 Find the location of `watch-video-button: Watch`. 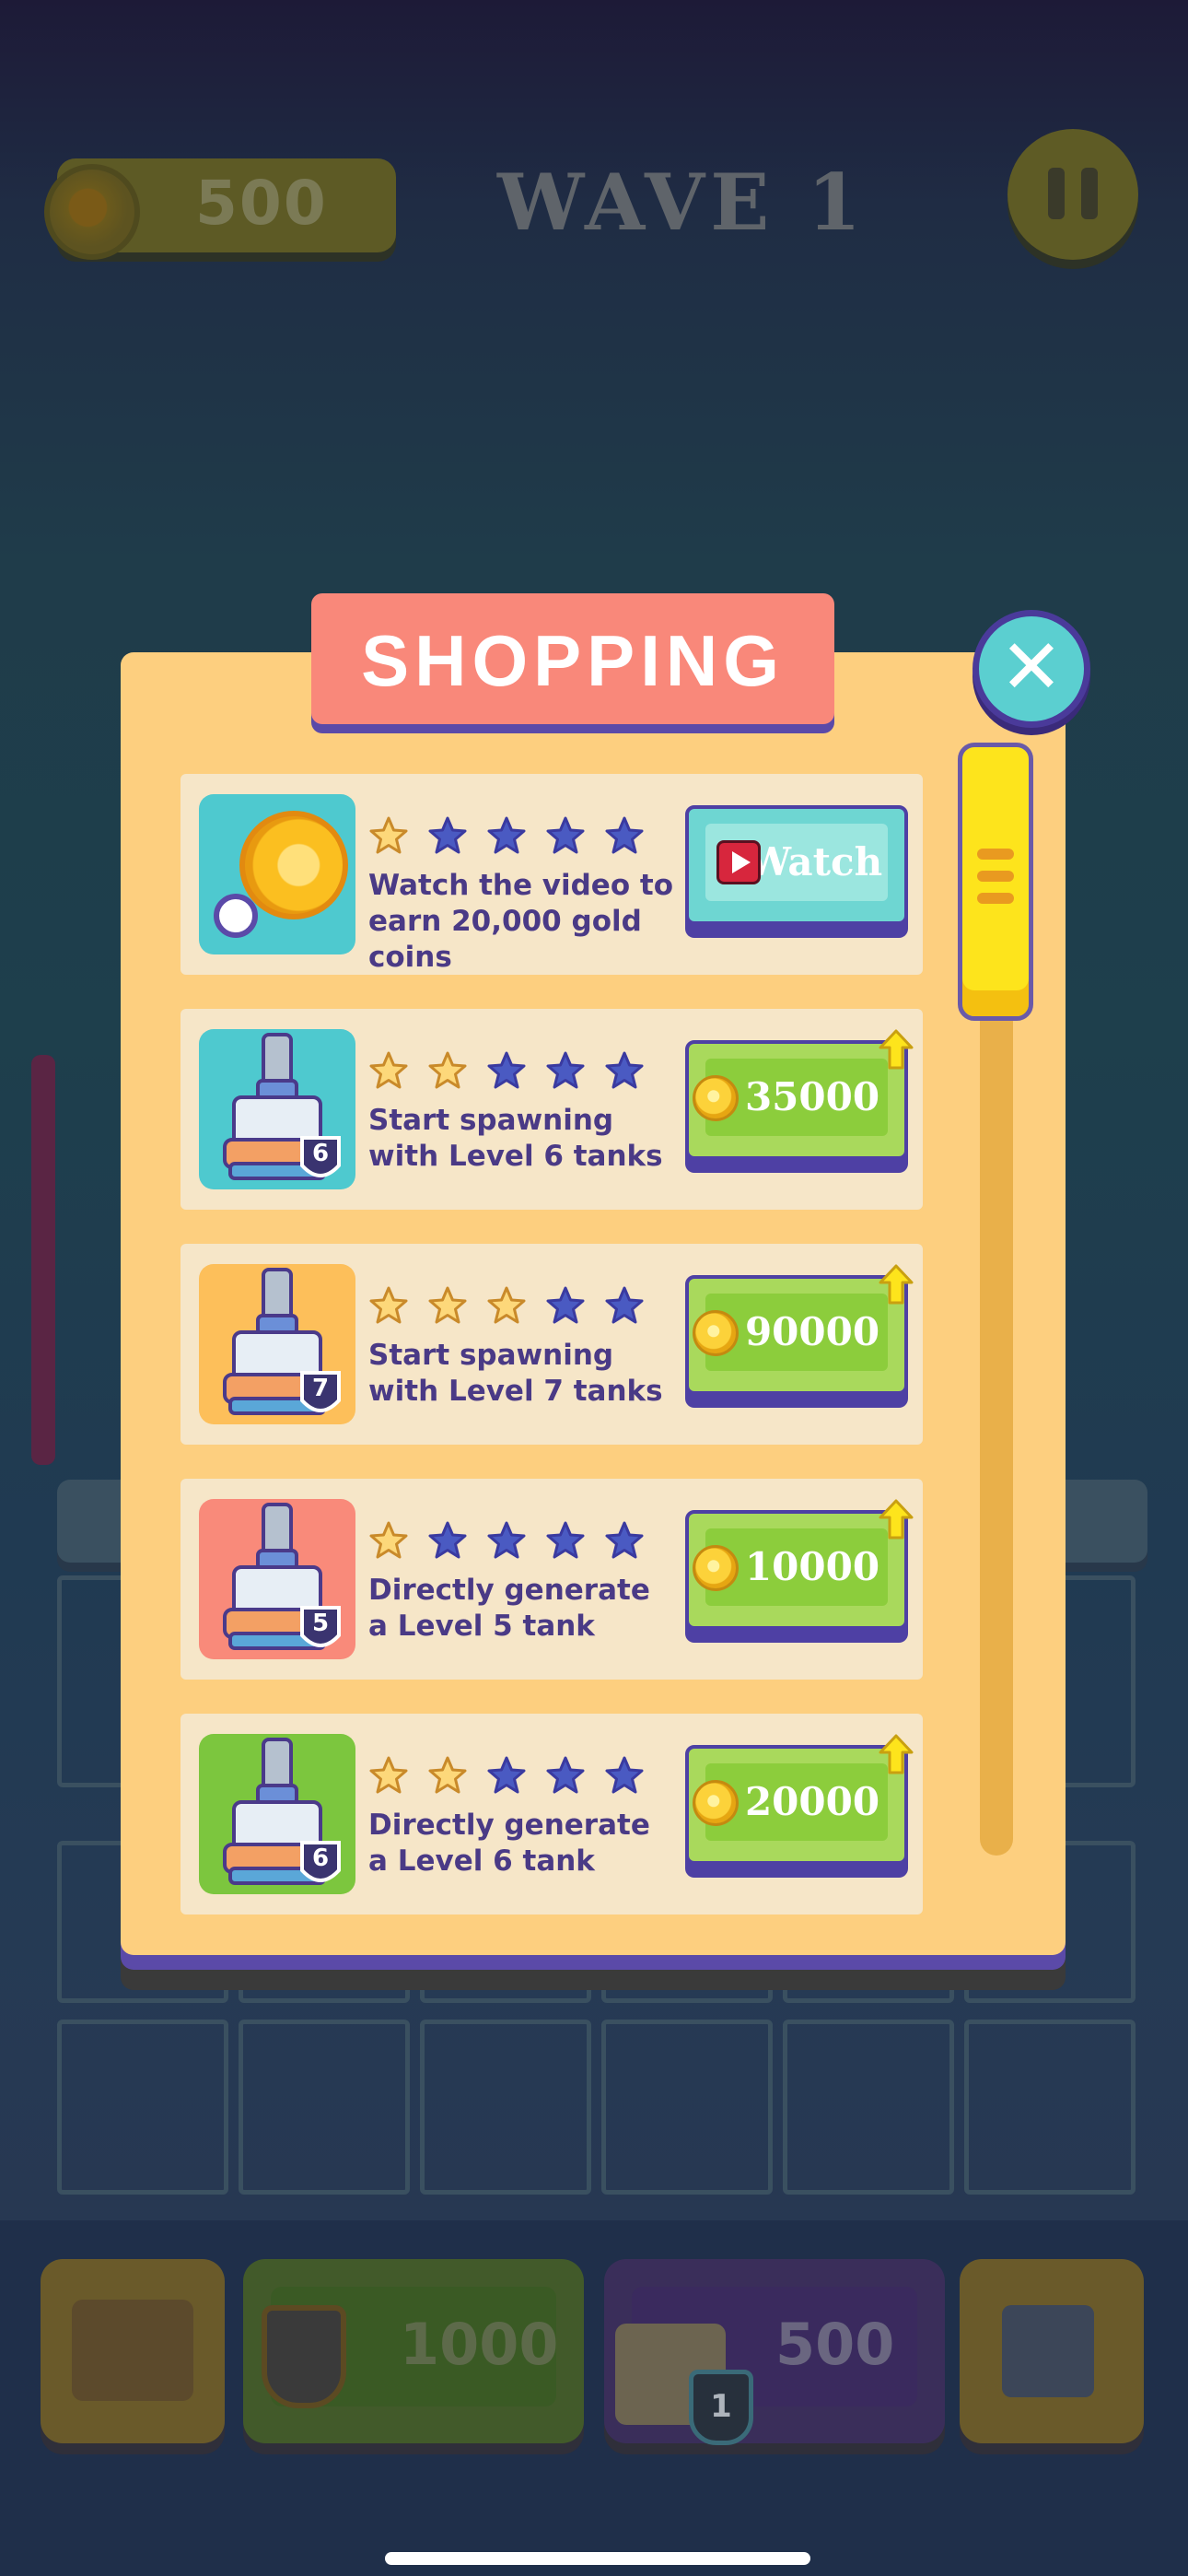

watch-video-button: Watch is located at coordinates (796, 868).